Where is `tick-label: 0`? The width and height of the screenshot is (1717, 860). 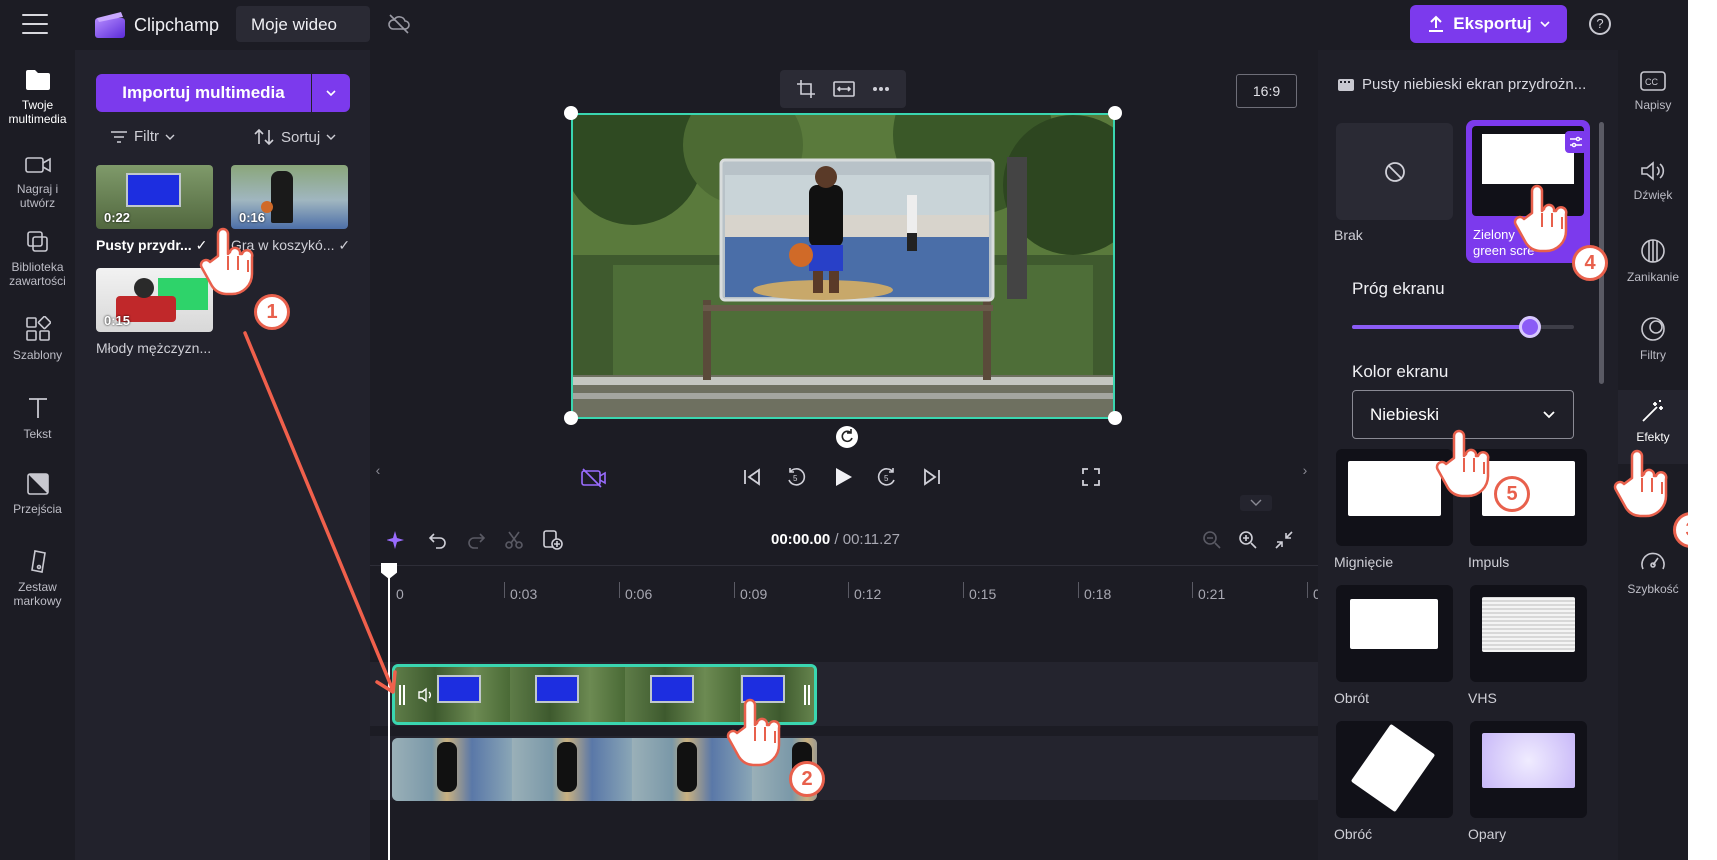 tick-label: 0 is located at coordinates (400, 594).